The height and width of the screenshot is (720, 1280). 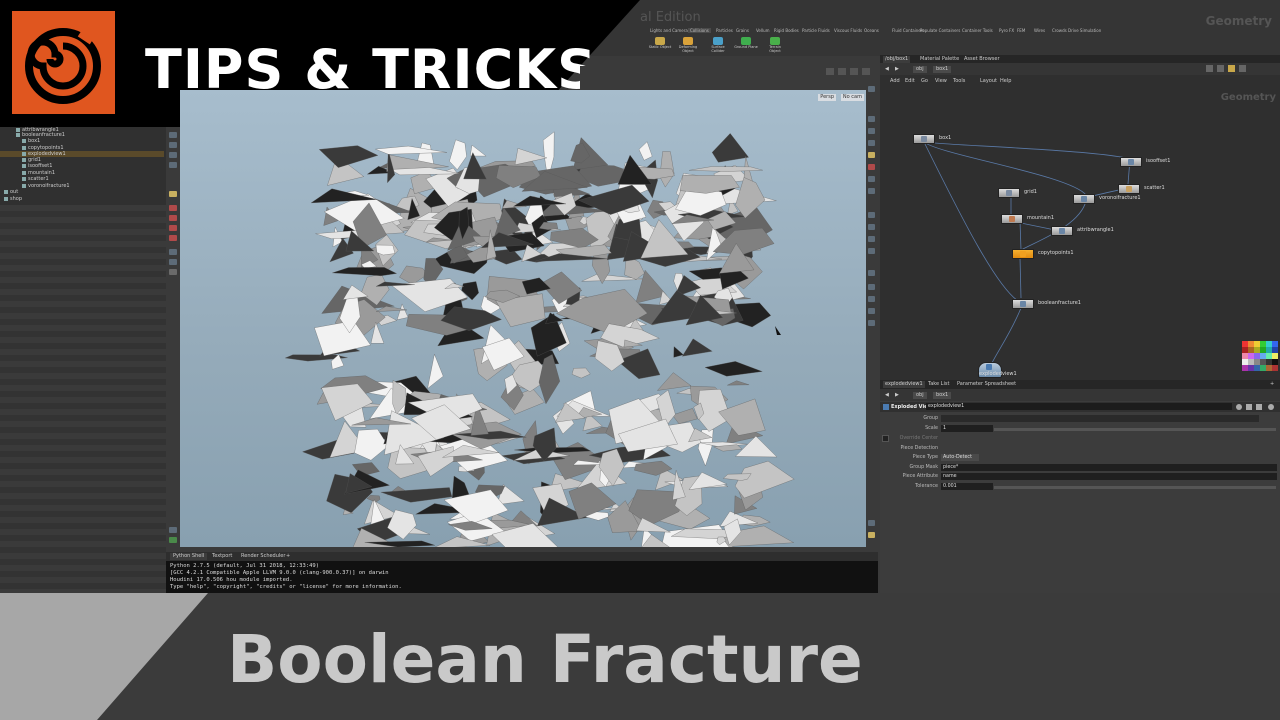 I want to click on info-icon, so click(x=1259, y=407).